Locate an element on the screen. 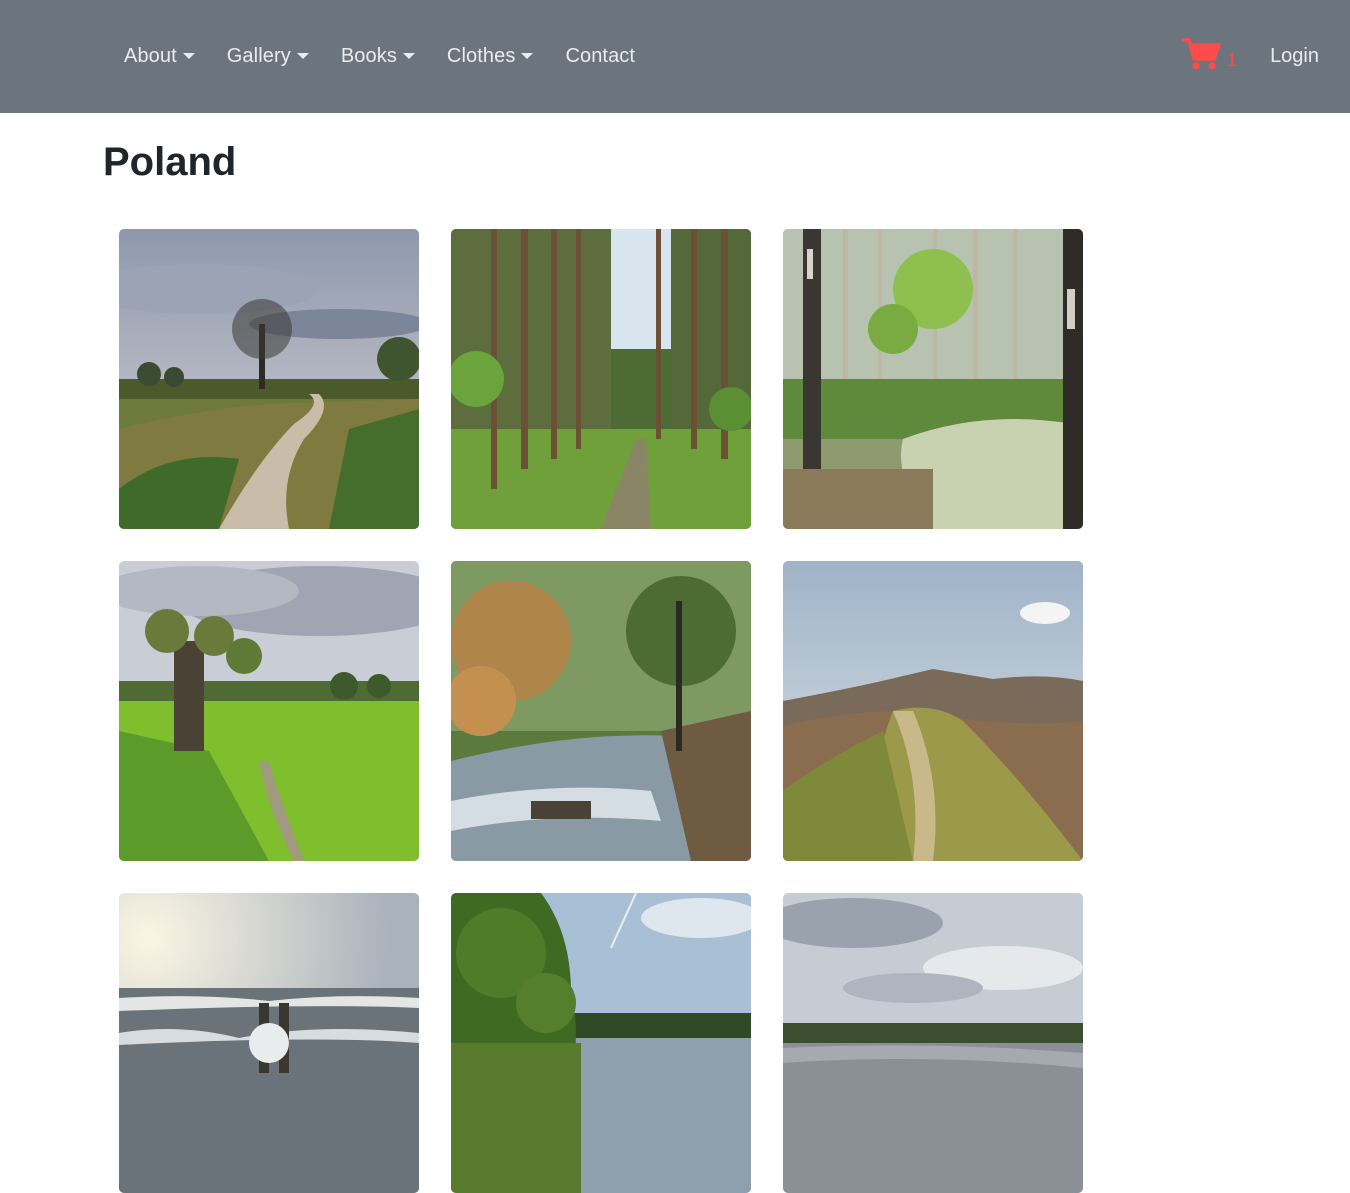  nav-item-label: About is located at coordinates (150, 56).